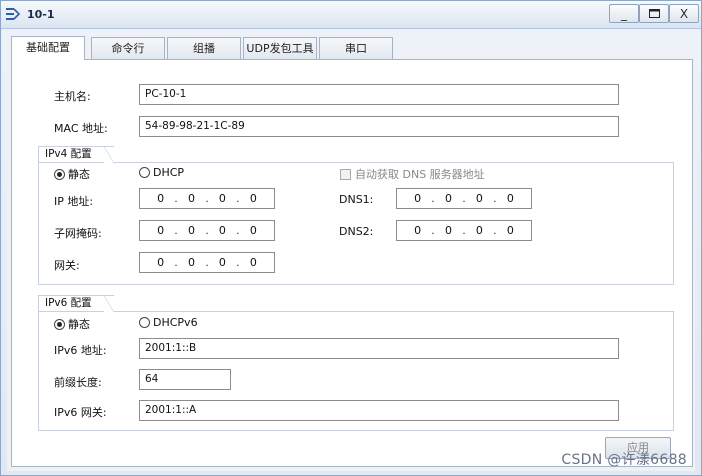 The image size is (702, 476). Describe the element at coordinates (191, 198) in the screenshot. I see `ip-octet-2: 0` at that location.